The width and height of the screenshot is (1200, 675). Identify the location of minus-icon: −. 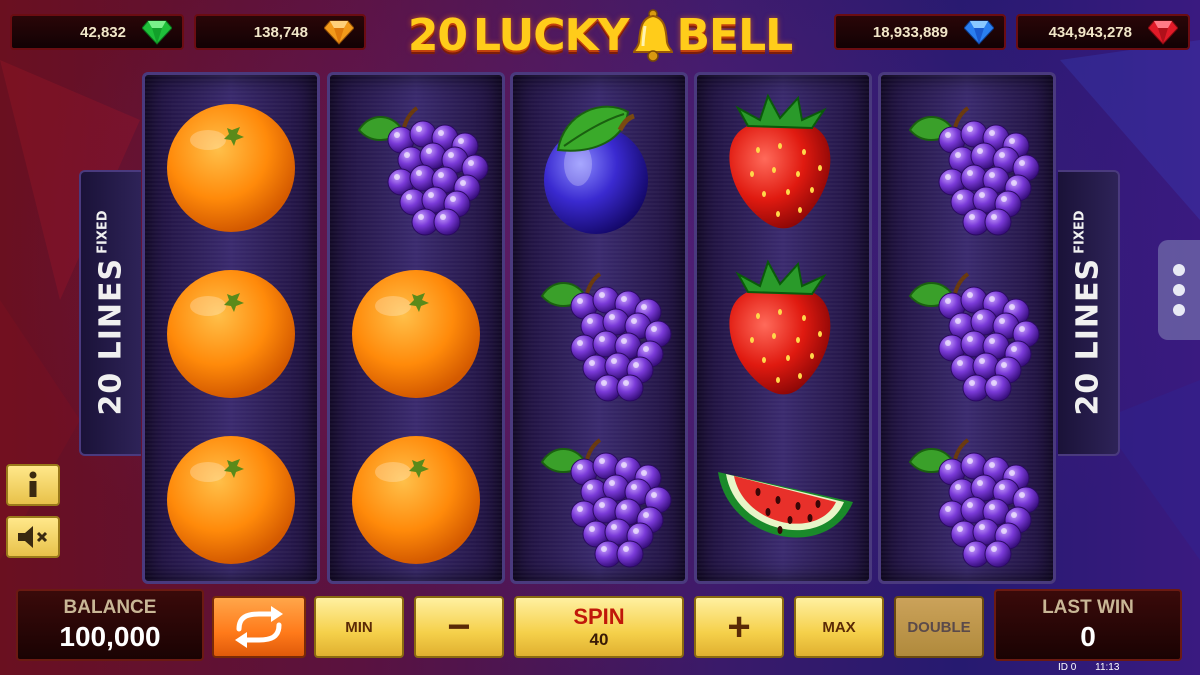
(459, 627).